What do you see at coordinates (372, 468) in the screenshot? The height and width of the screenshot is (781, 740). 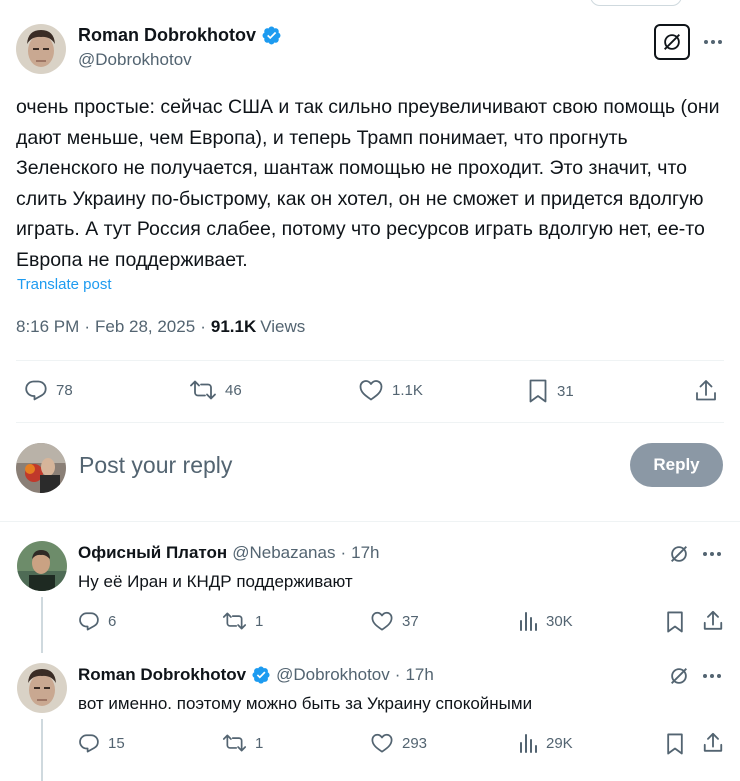 I see `reply-composer: Post your reply Reply` at bounding box center [372, 468].